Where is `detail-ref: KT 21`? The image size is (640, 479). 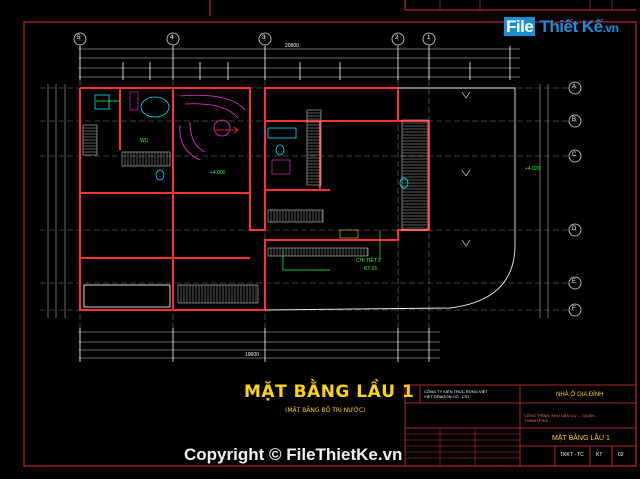
detail-ref: KT 21 is located at coordinates (371, 269).